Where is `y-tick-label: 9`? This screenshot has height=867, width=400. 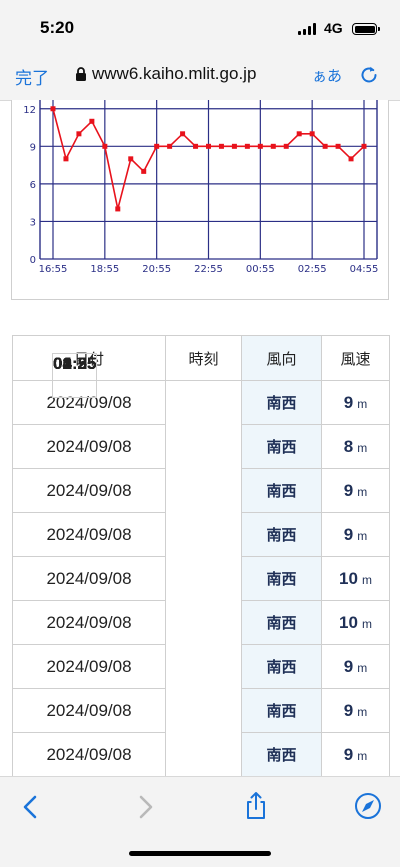
y-tick-label: 9 is located at coordinates (33, 147).